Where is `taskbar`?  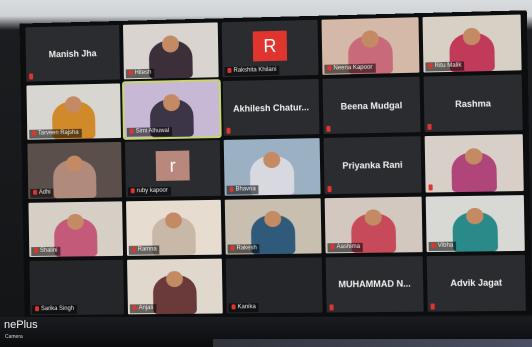 taskbar is located at coordinates (266, 332).